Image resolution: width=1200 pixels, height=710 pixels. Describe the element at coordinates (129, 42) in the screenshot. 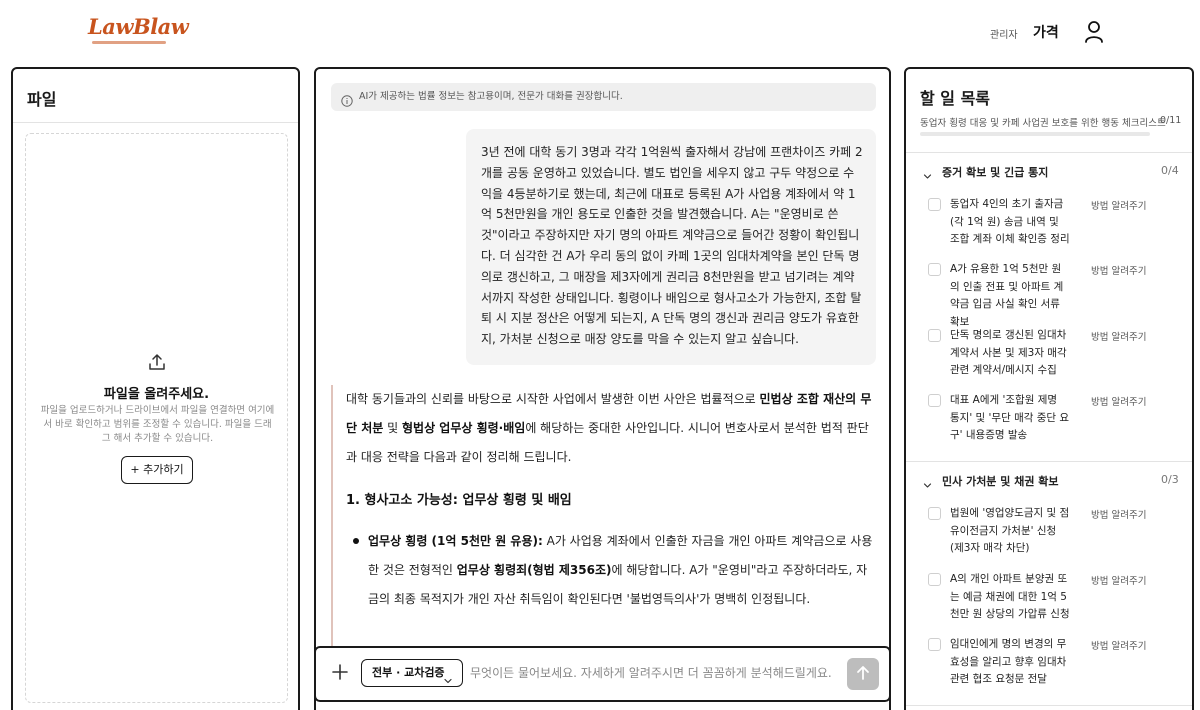

I see `logo-underline` at that location.